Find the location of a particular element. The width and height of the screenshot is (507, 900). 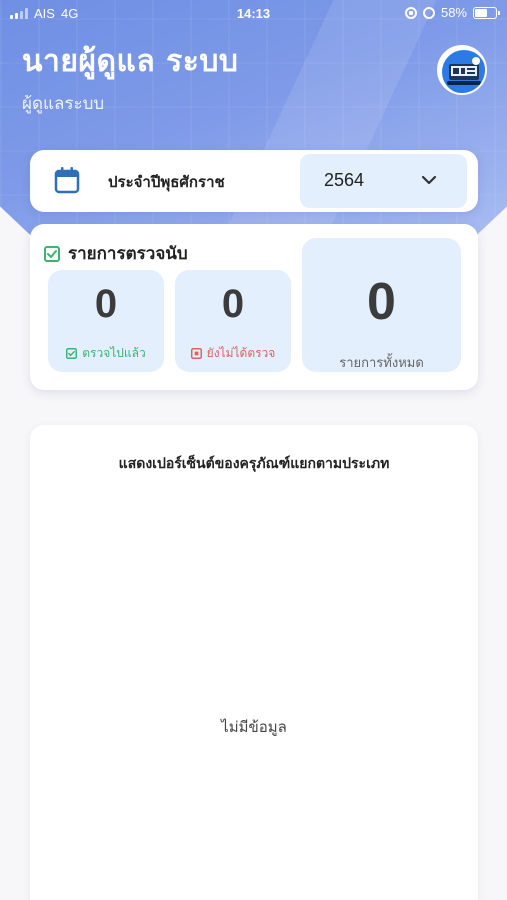

checked-caption: ตรวจไปแล้ว is located at coordinates (106, 353).